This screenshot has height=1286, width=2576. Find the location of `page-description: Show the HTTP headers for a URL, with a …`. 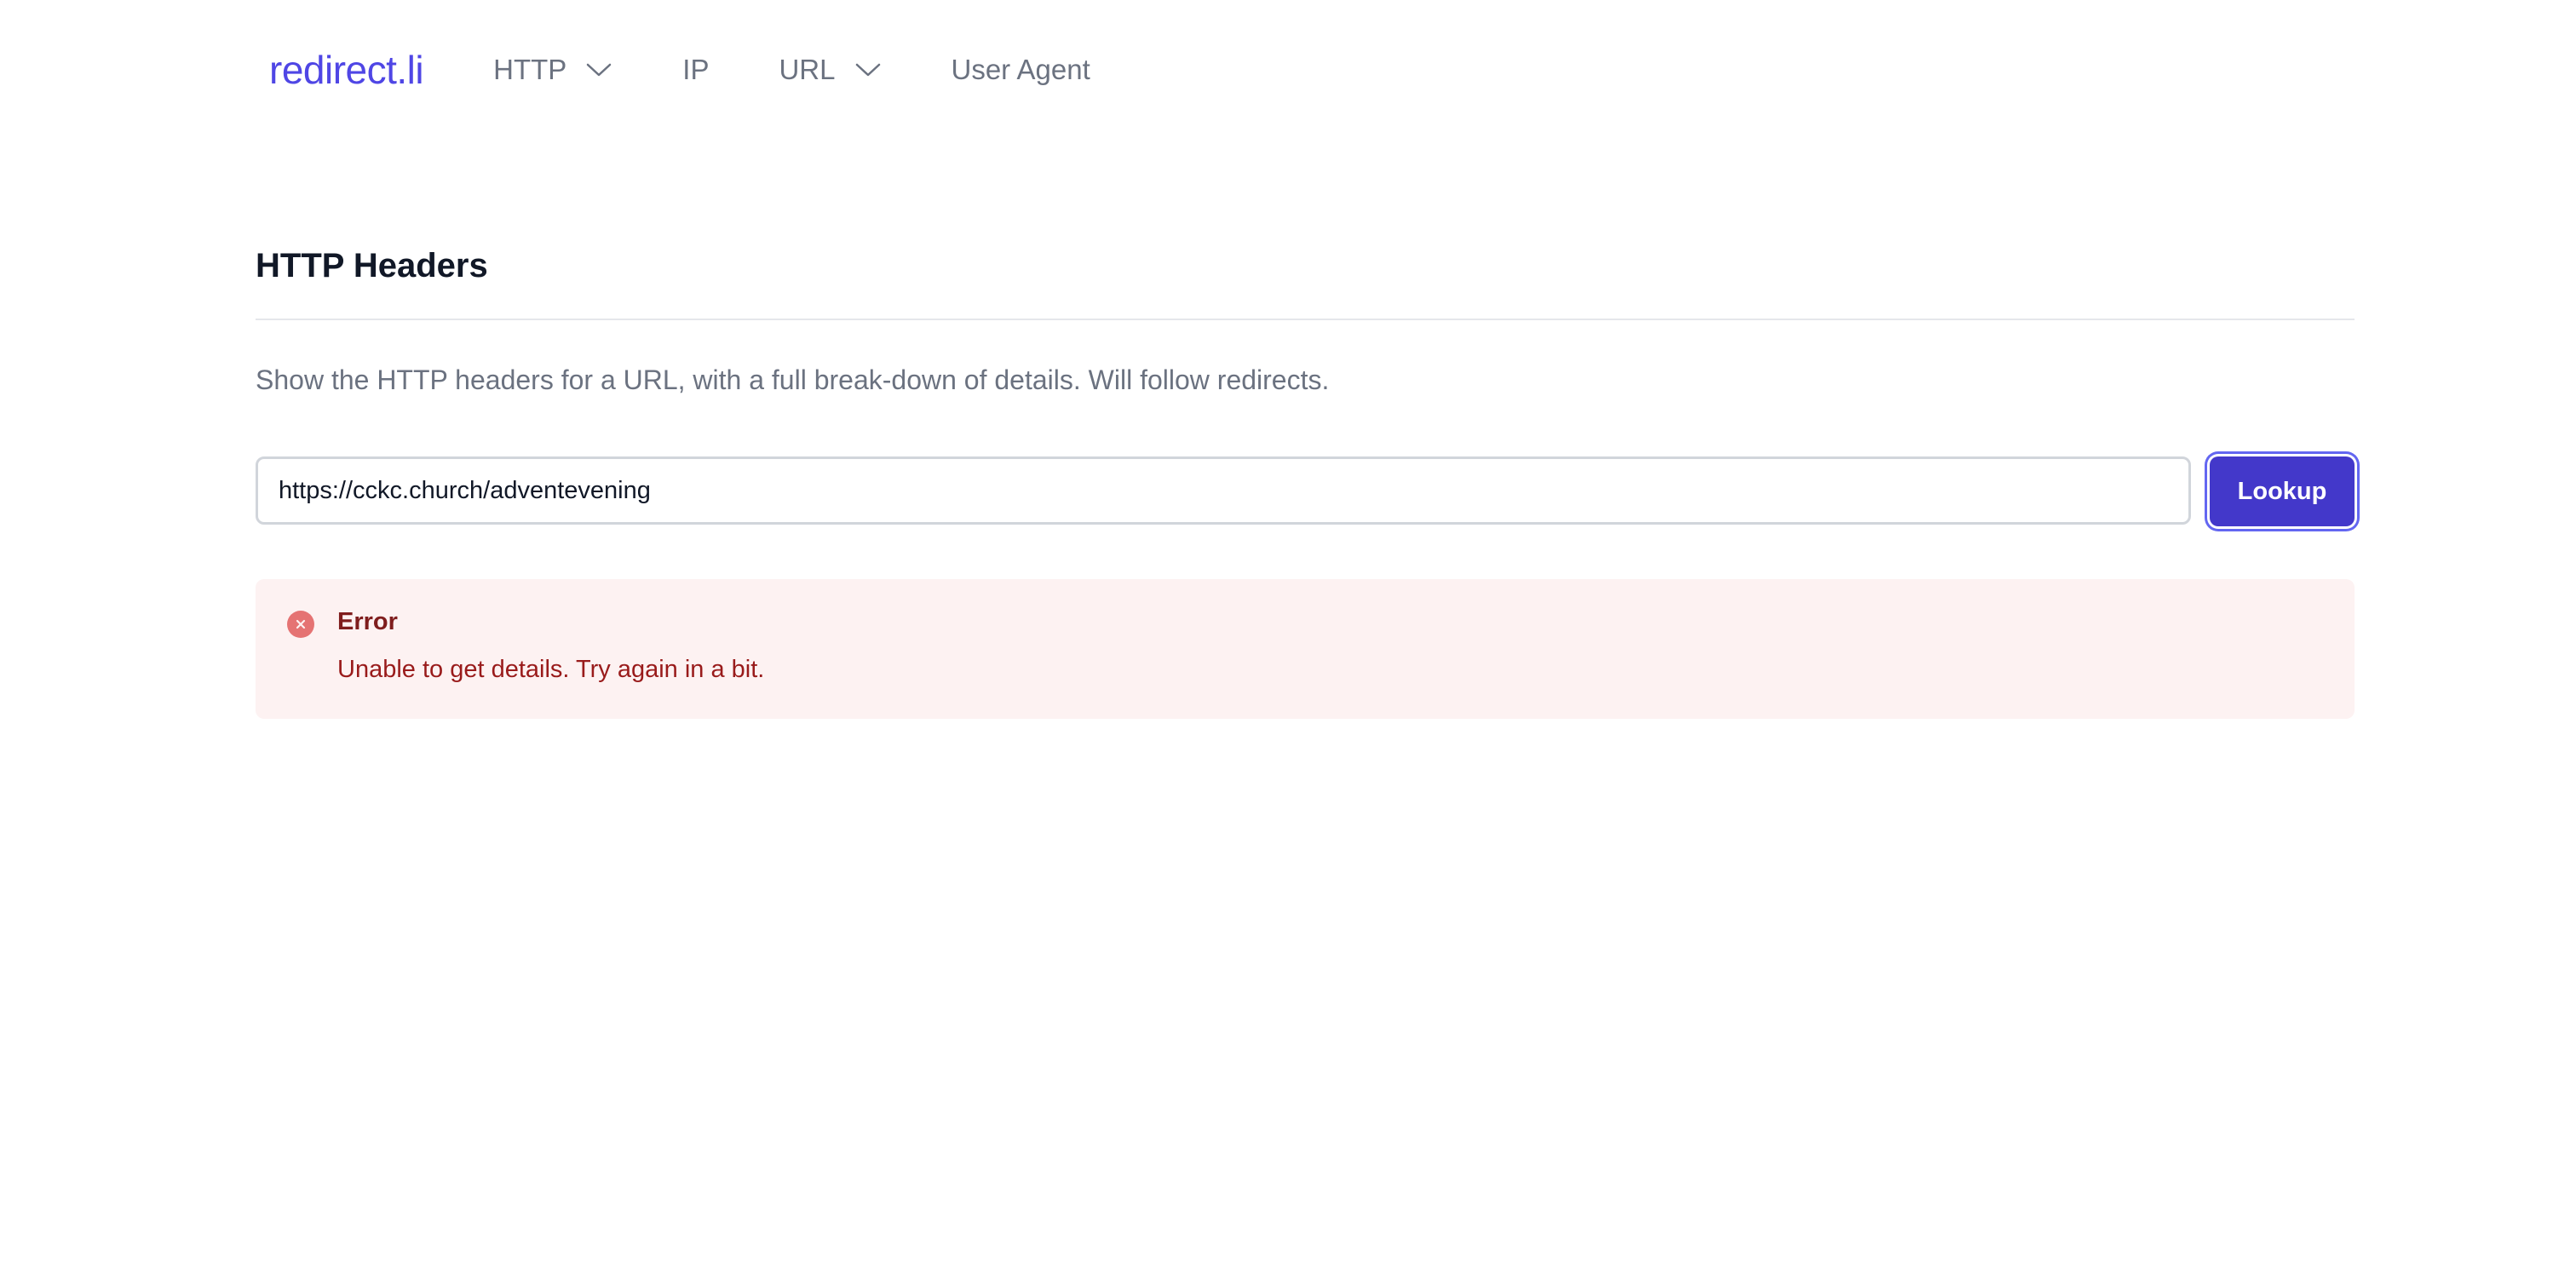

page-description: Show the HTTP headers for a URL, with a … is located at coordinates (793, 380).